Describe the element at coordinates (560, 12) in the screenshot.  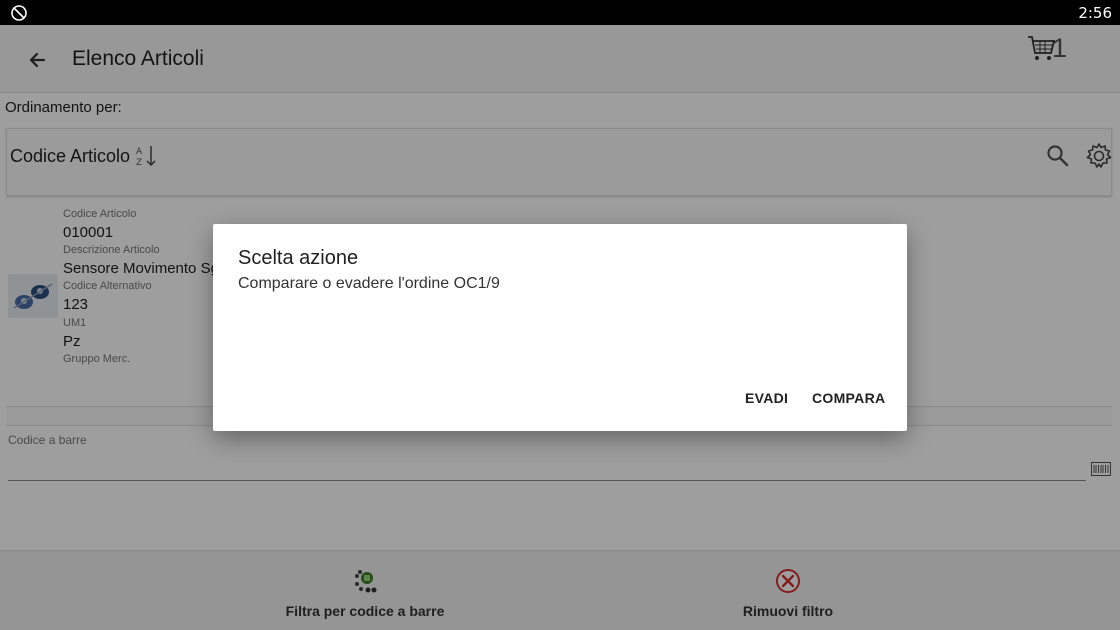
I see `status-bar: 2:56` at that location.